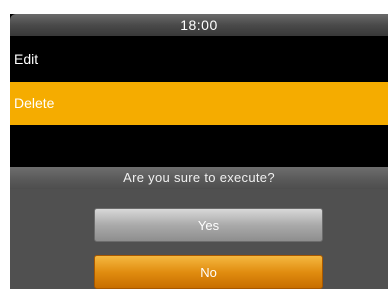 The width and height of the screenshot is (390, 289). What do you see at coordinates (199, 146) in the screenshot?
I see `menu-item-empty` at bounding box center [199, 146].